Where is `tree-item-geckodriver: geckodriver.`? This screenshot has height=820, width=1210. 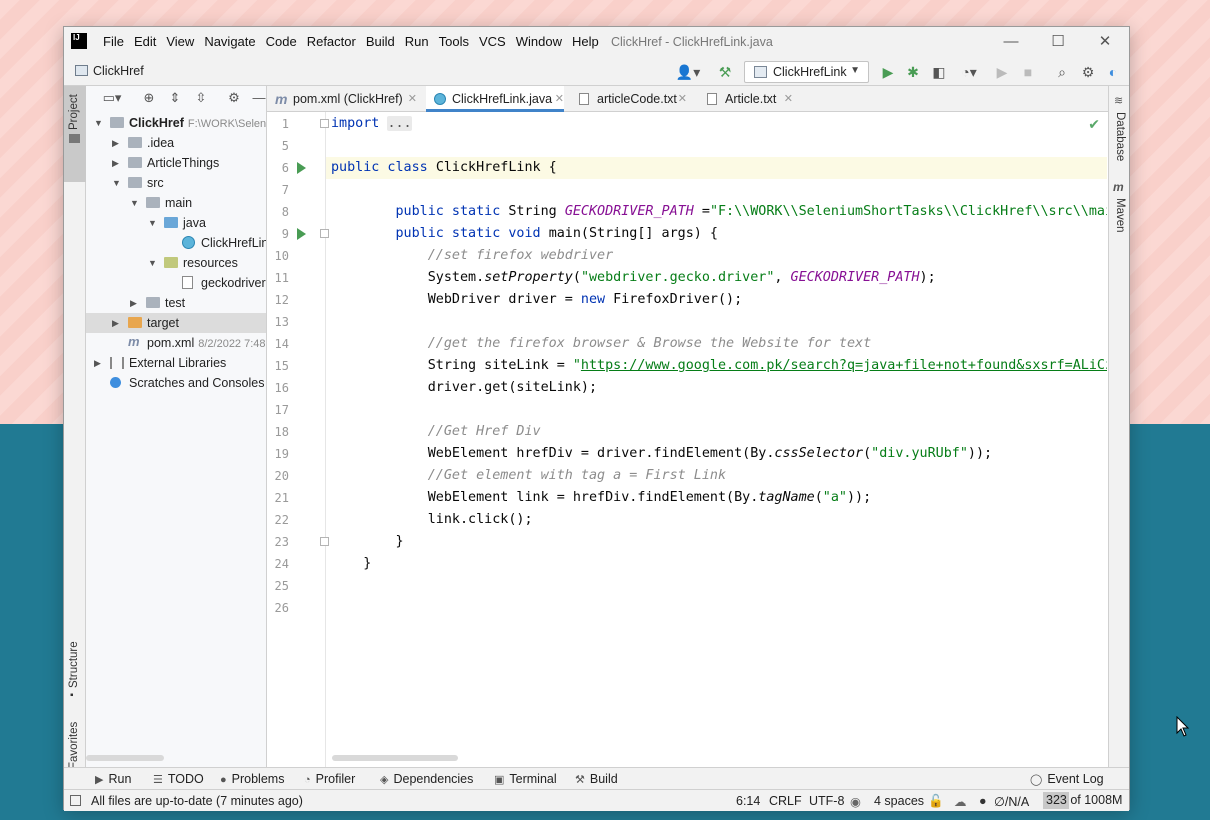
tree-item-geckodriver: geckodriver. is located at coordinates (176, 283).